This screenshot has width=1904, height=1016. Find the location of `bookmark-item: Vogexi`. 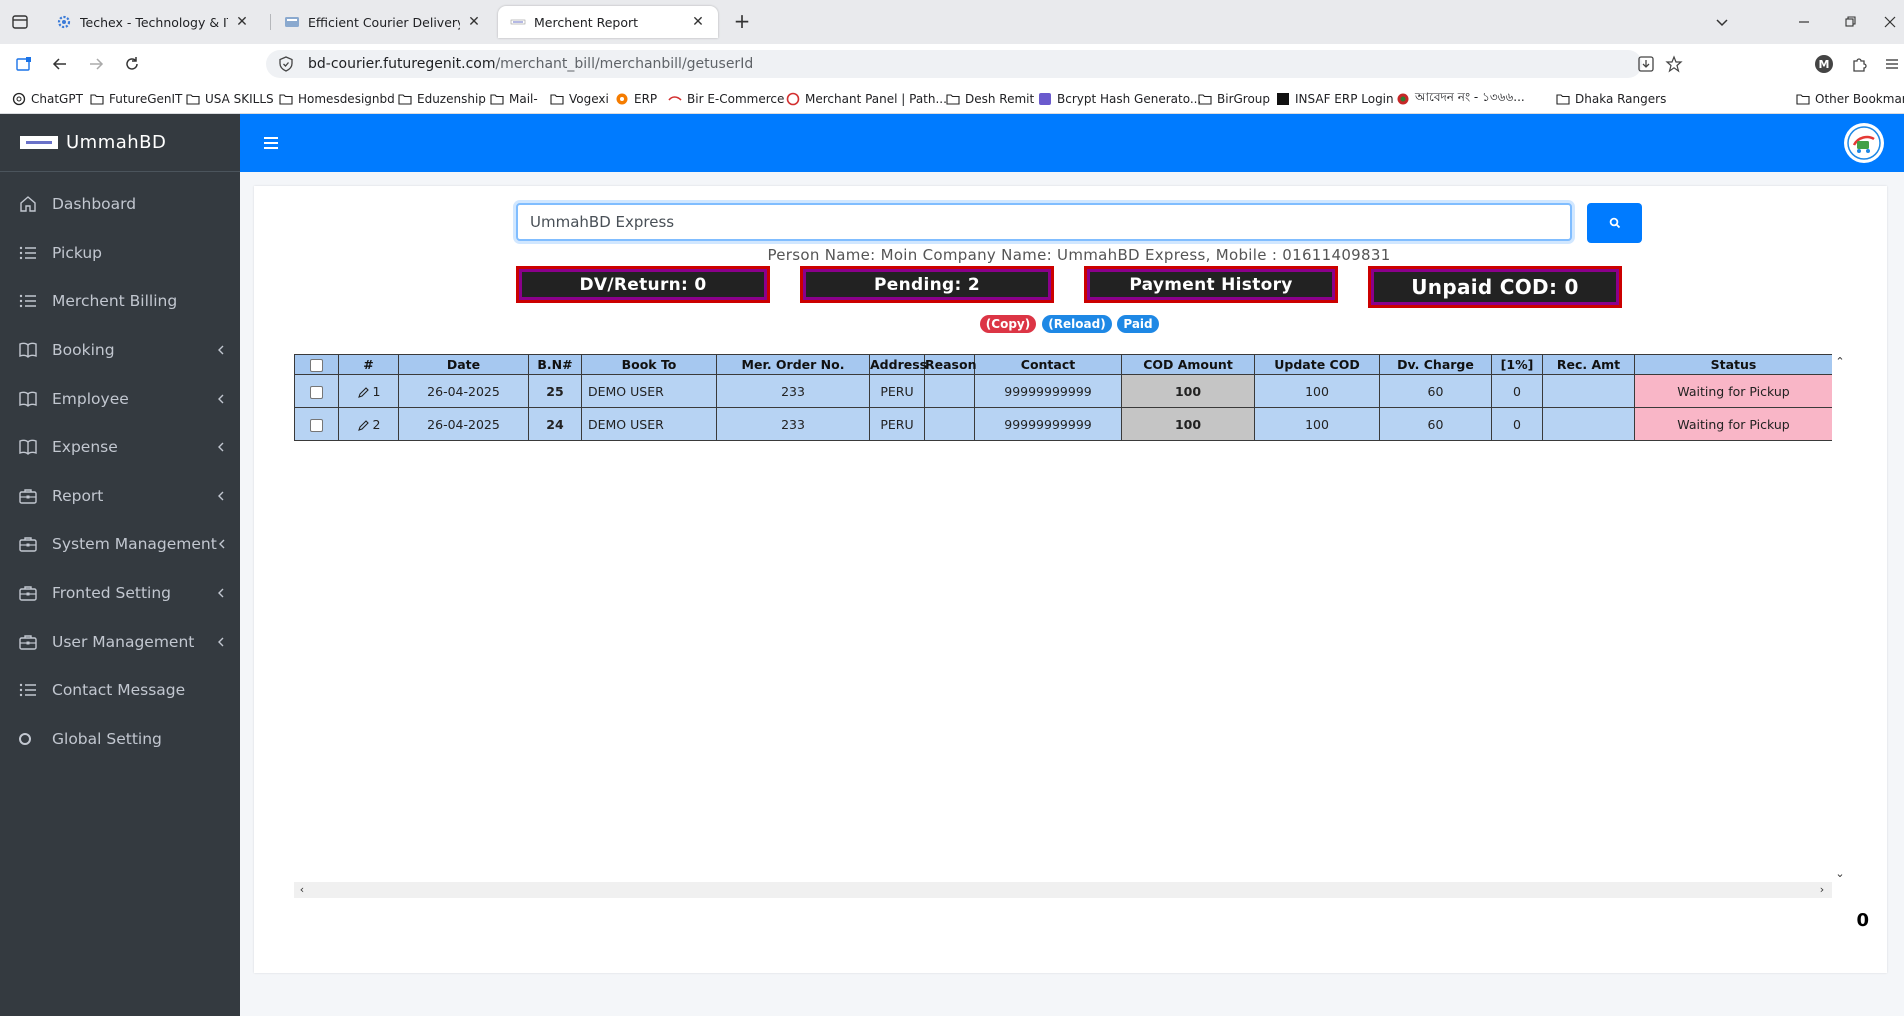

bookmark-item: Vogexi is located at coordinates (579, 99).